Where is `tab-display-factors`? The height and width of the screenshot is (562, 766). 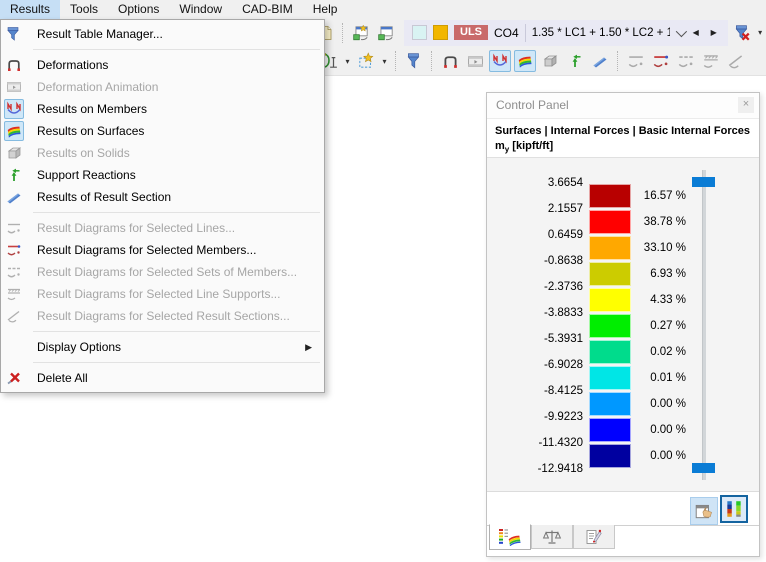 tab-display-factors is located at coordinates (594, 537).